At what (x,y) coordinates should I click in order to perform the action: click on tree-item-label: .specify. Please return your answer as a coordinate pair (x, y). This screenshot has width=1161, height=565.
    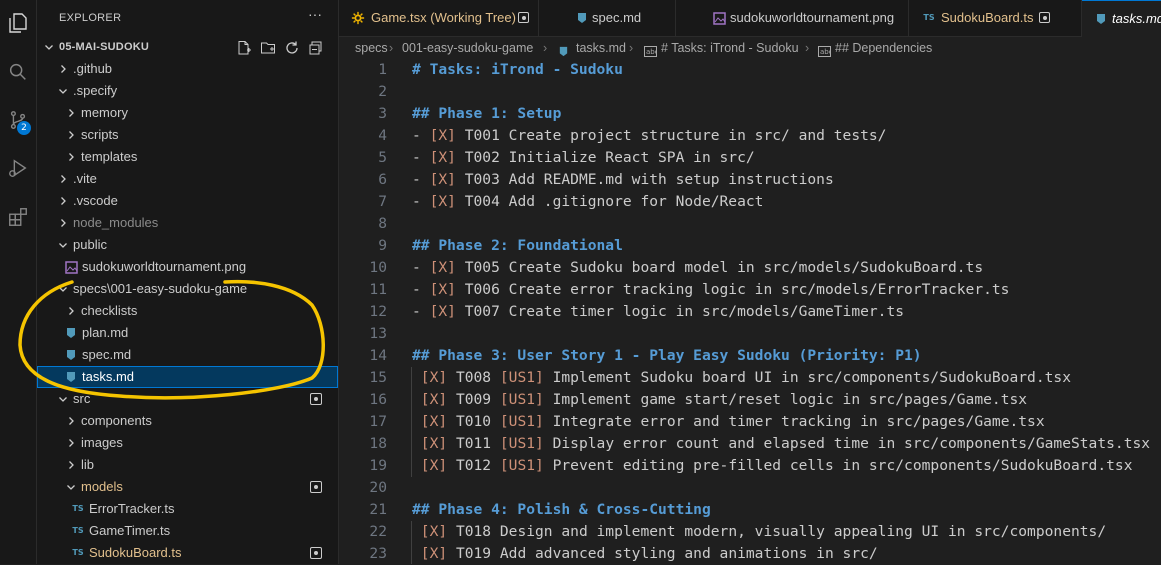
    Looking at the image, I should click on (95, 90).